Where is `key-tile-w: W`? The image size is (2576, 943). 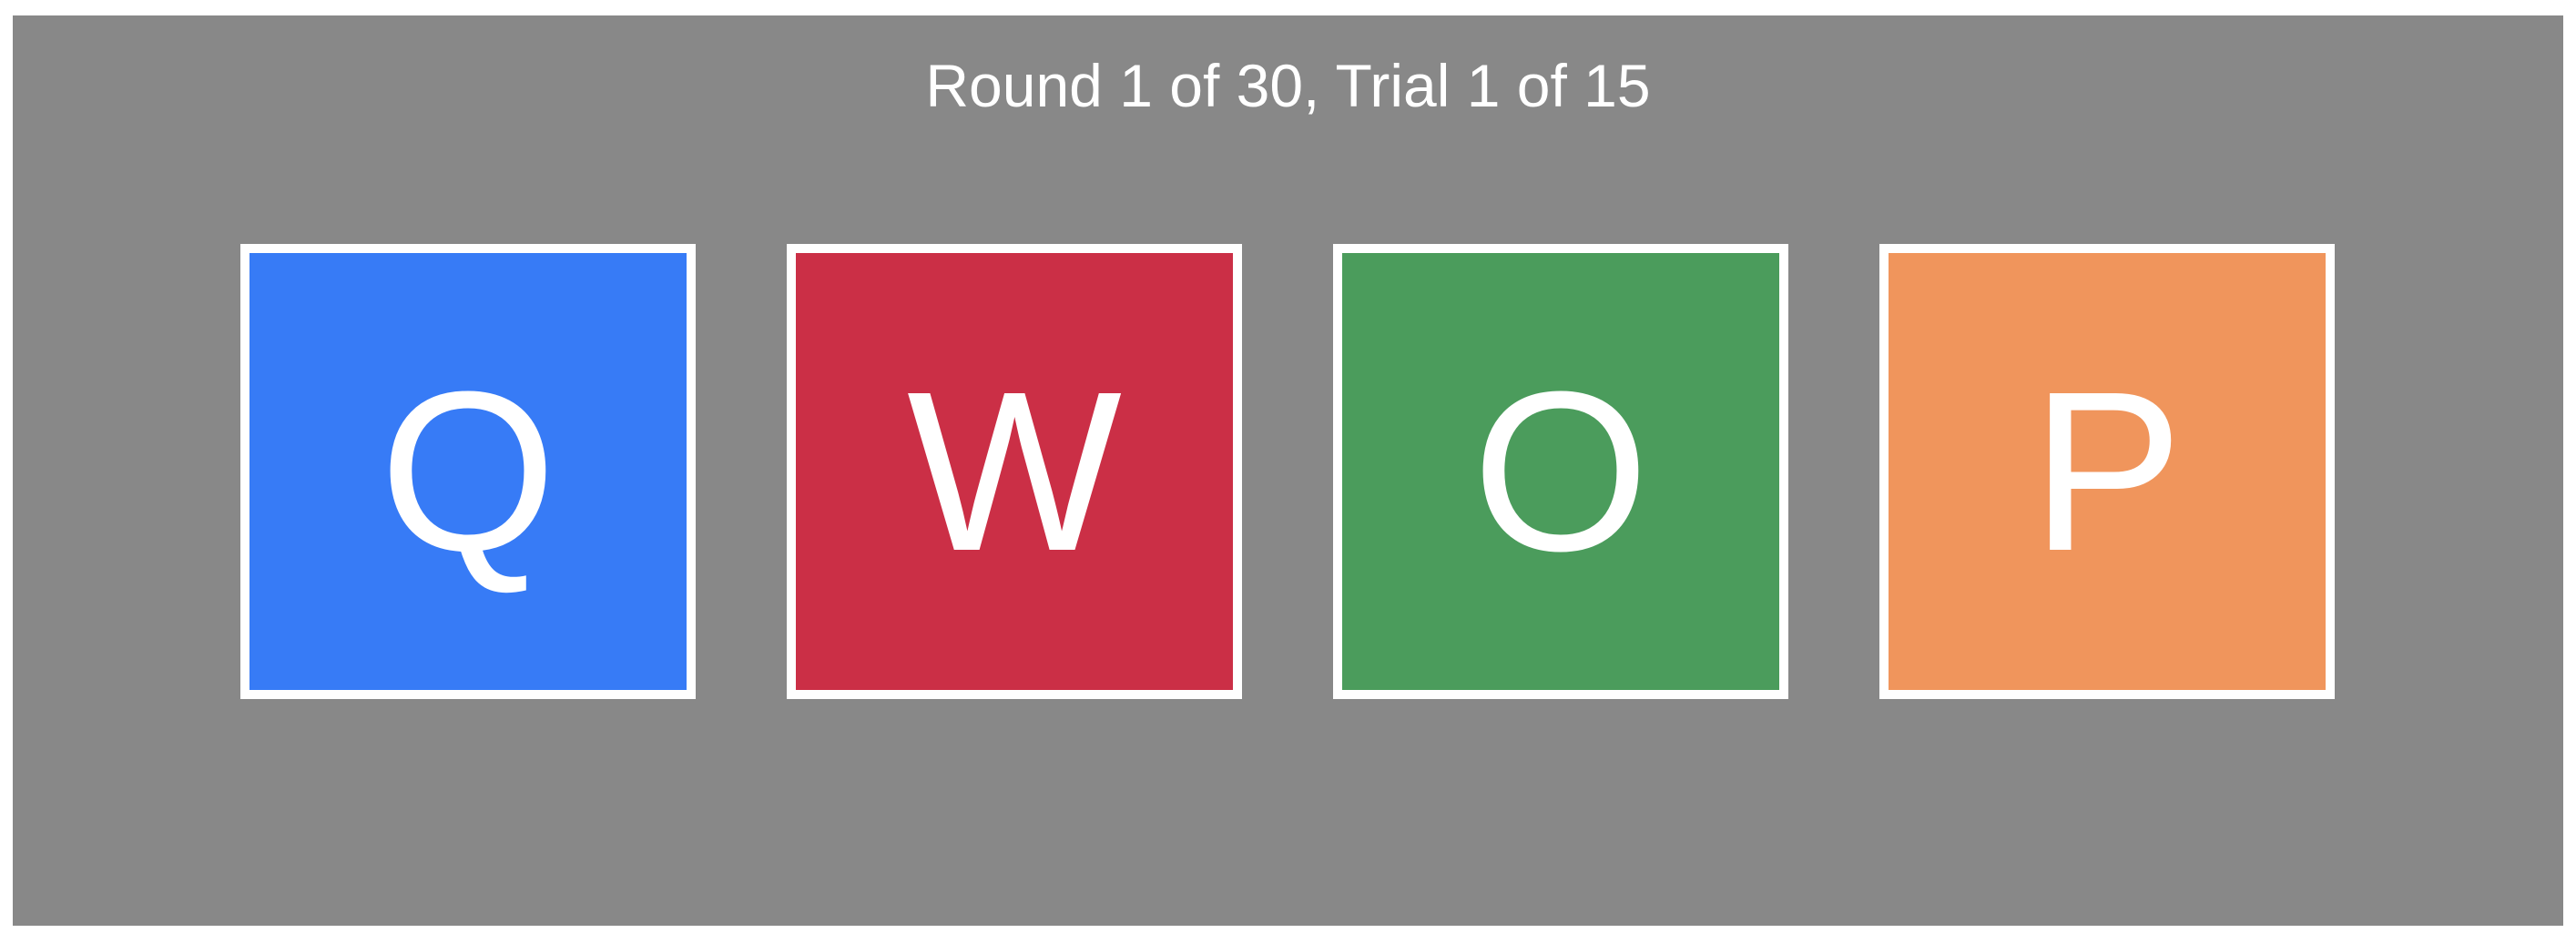 key-tile-w: W is located at coordinates (1014, 471).